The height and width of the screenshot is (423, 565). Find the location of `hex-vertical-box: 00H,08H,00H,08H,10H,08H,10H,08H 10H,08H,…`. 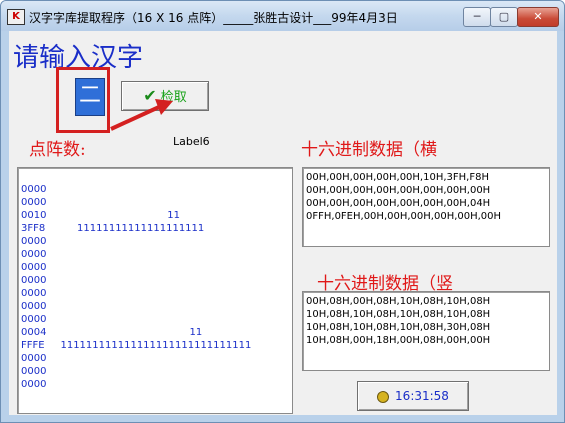

hex-vertical-box: 00H,08H,00H,08H,10H,08H,10H,08H 10H,08H,… is located at coordinates (426, 331).